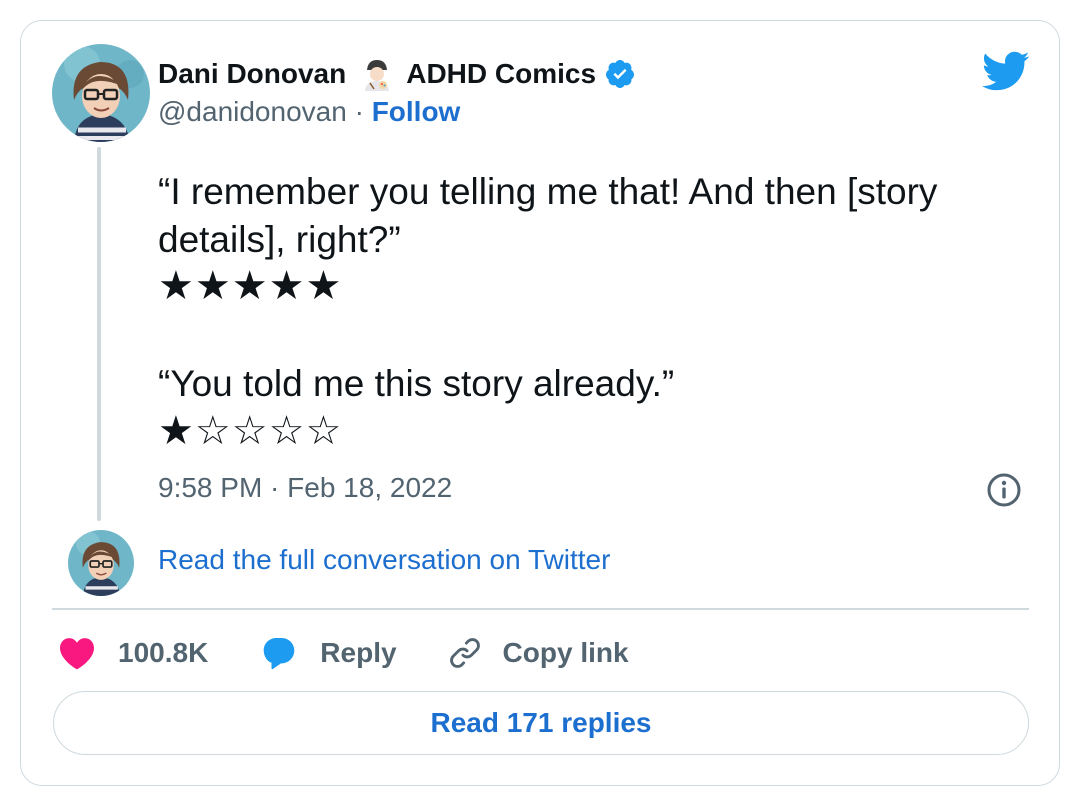 This screenshot has height=808, width=1080. I want to click on author-avatar, so click(101, 93).